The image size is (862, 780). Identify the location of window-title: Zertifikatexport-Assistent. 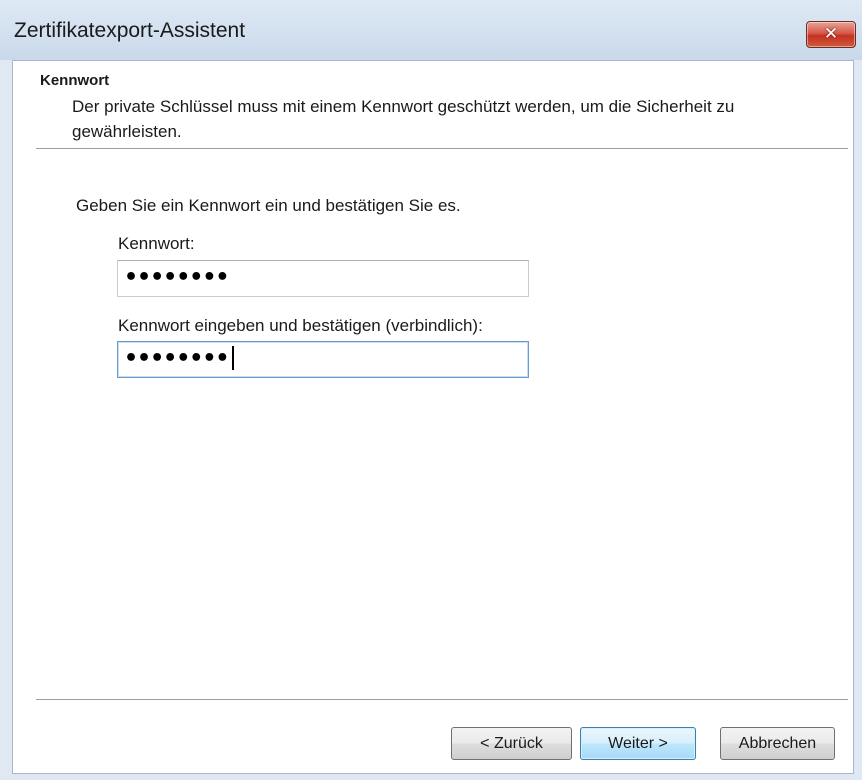
(130, 30).